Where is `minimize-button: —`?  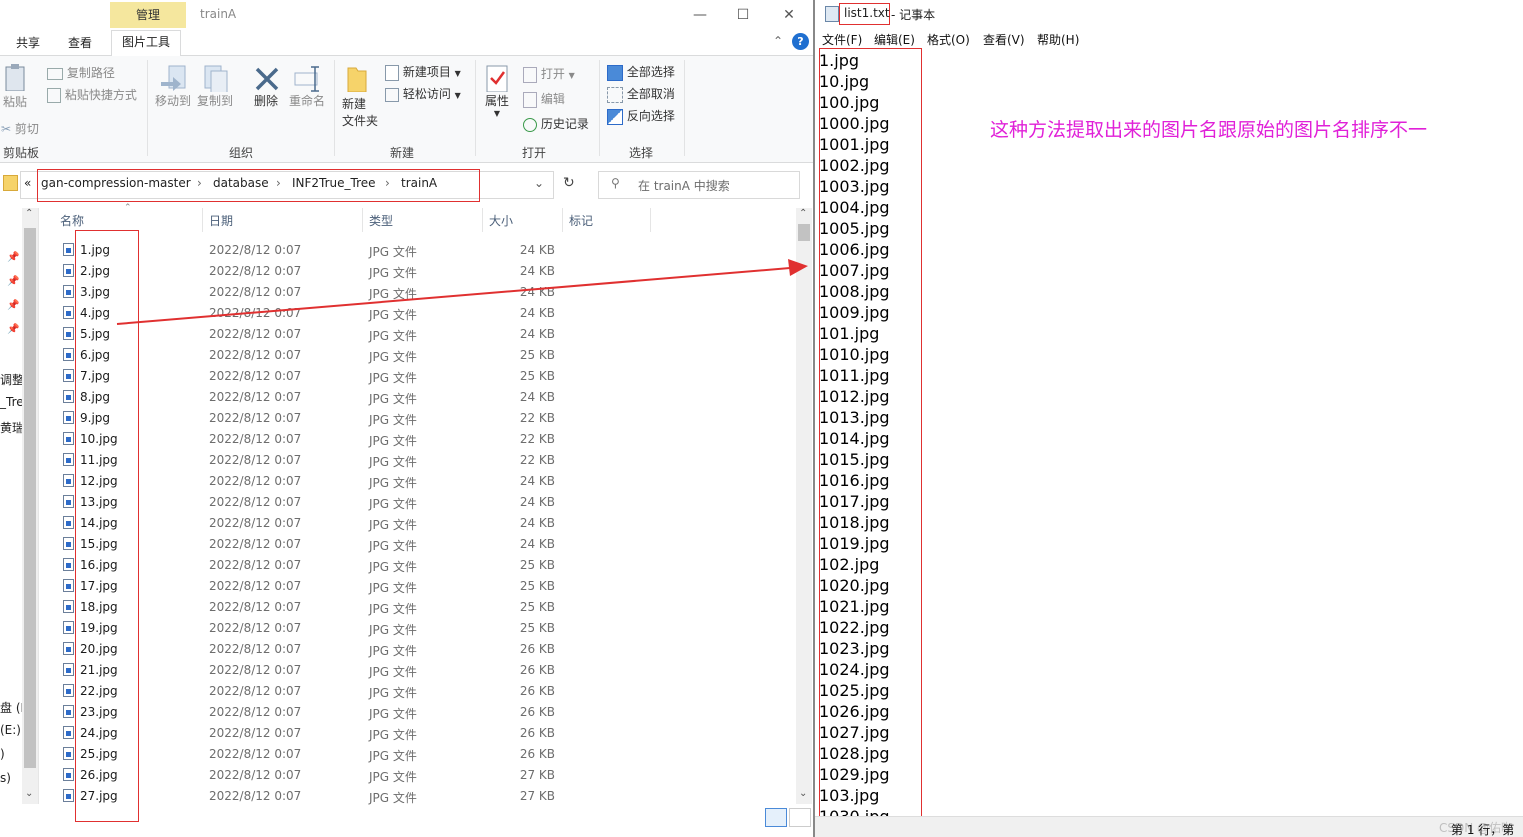
minimize-button: — is located at coordinates (700, 15).